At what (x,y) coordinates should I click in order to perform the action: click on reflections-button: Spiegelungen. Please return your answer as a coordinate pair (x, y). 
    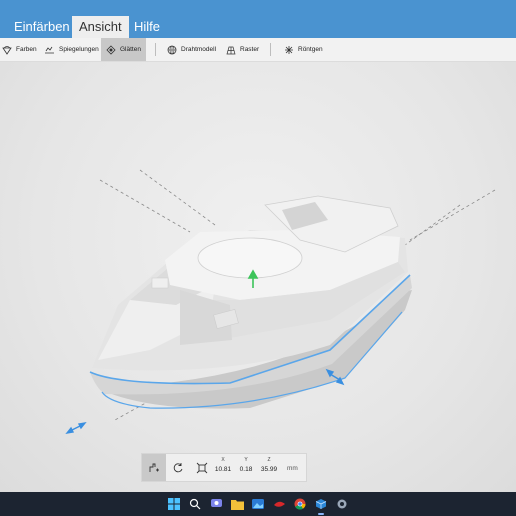
    Looking at the image, I should click on (71, 49).